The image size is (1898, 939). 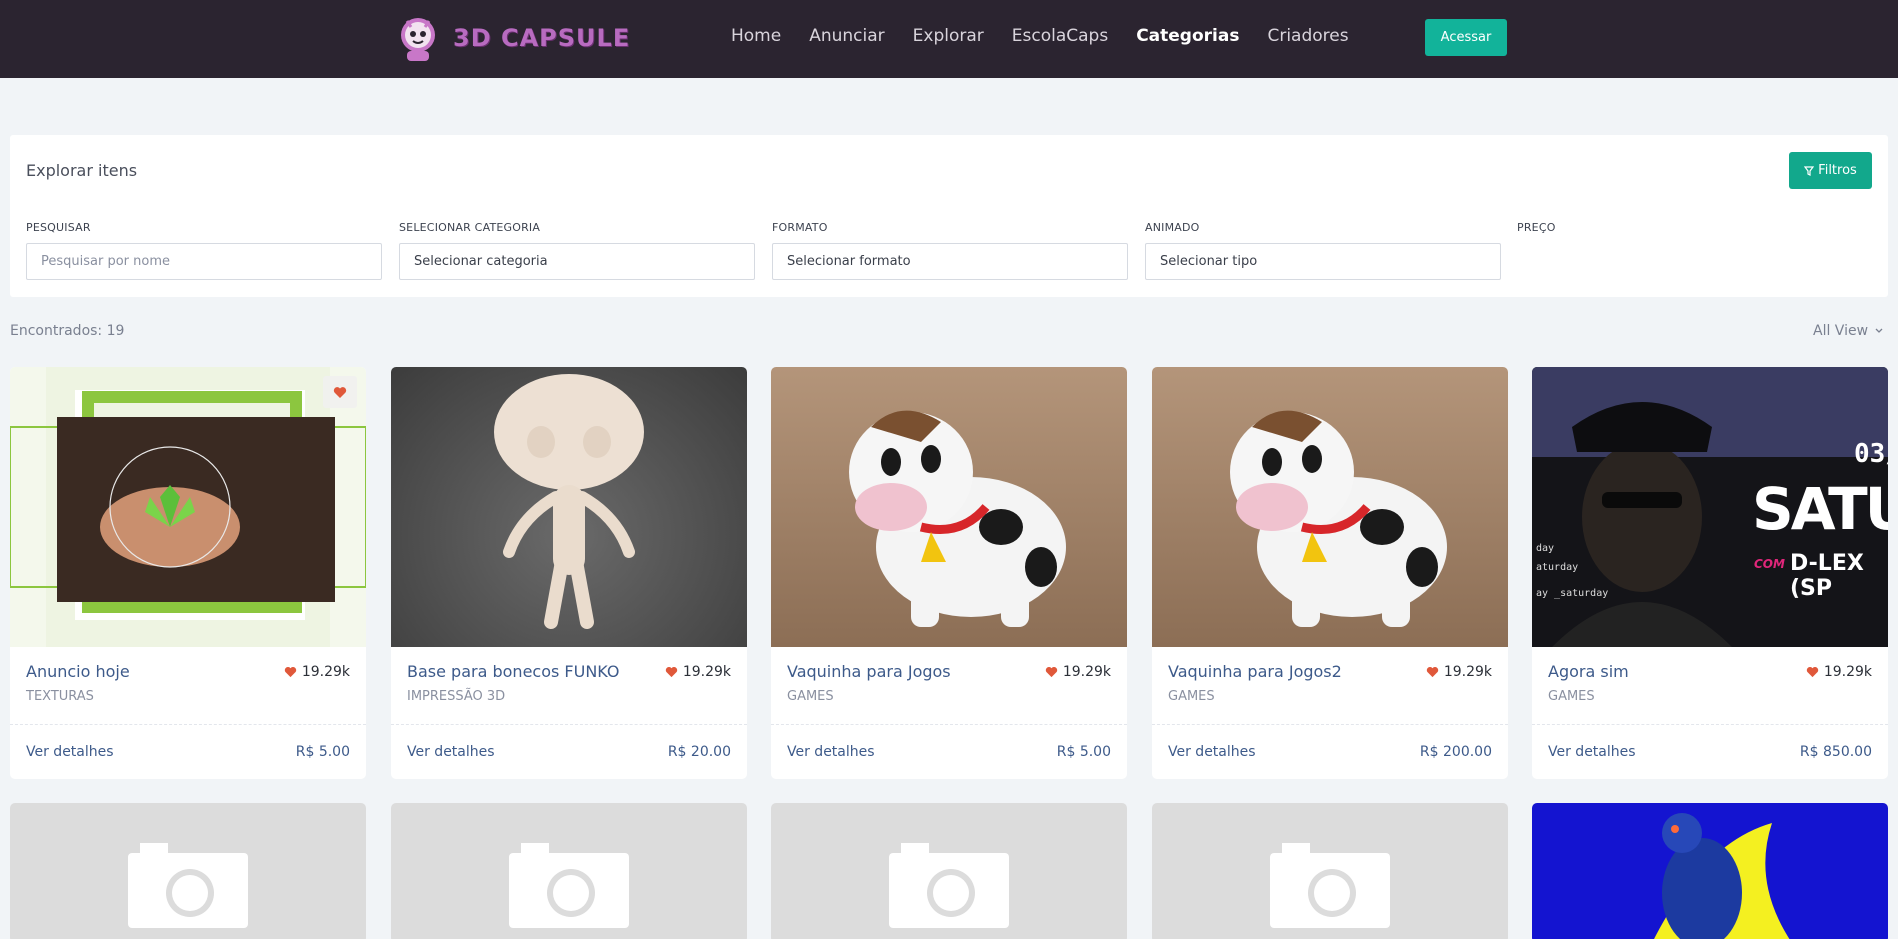 I want to click on chevron-down-icon, so click(x=1879, y=330).